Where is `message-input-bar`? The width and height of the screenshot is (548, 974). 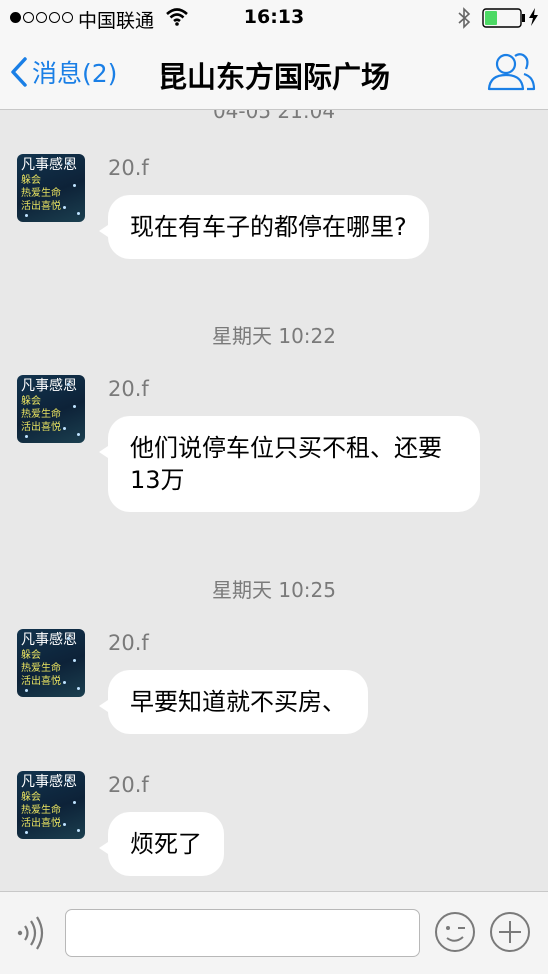 message-input-bar is located at coordinates (274, 932).